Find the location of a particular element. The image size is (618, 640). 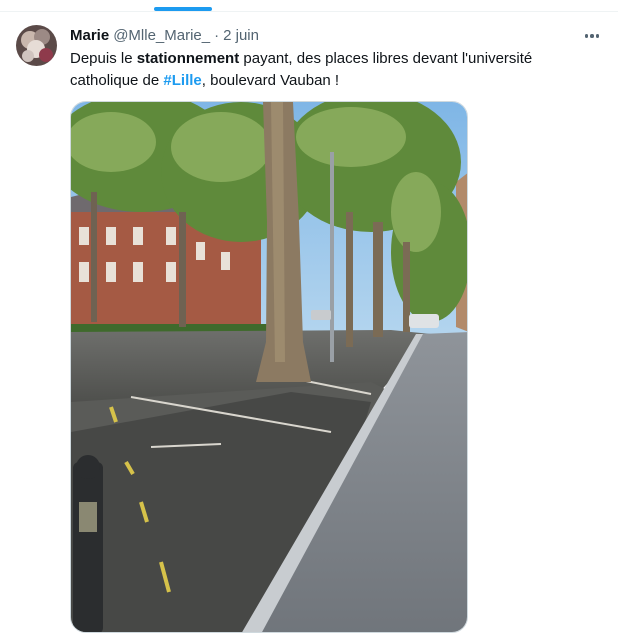

active-tab-indicator is located at coordinates (183, 9).